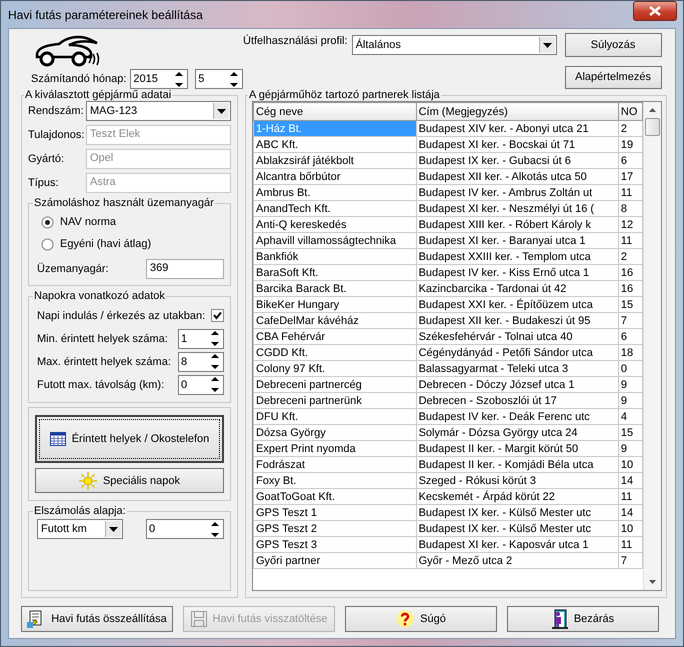  I want to click on group-title: A kiválasztott gépjármű adatai, so click(98, 95).